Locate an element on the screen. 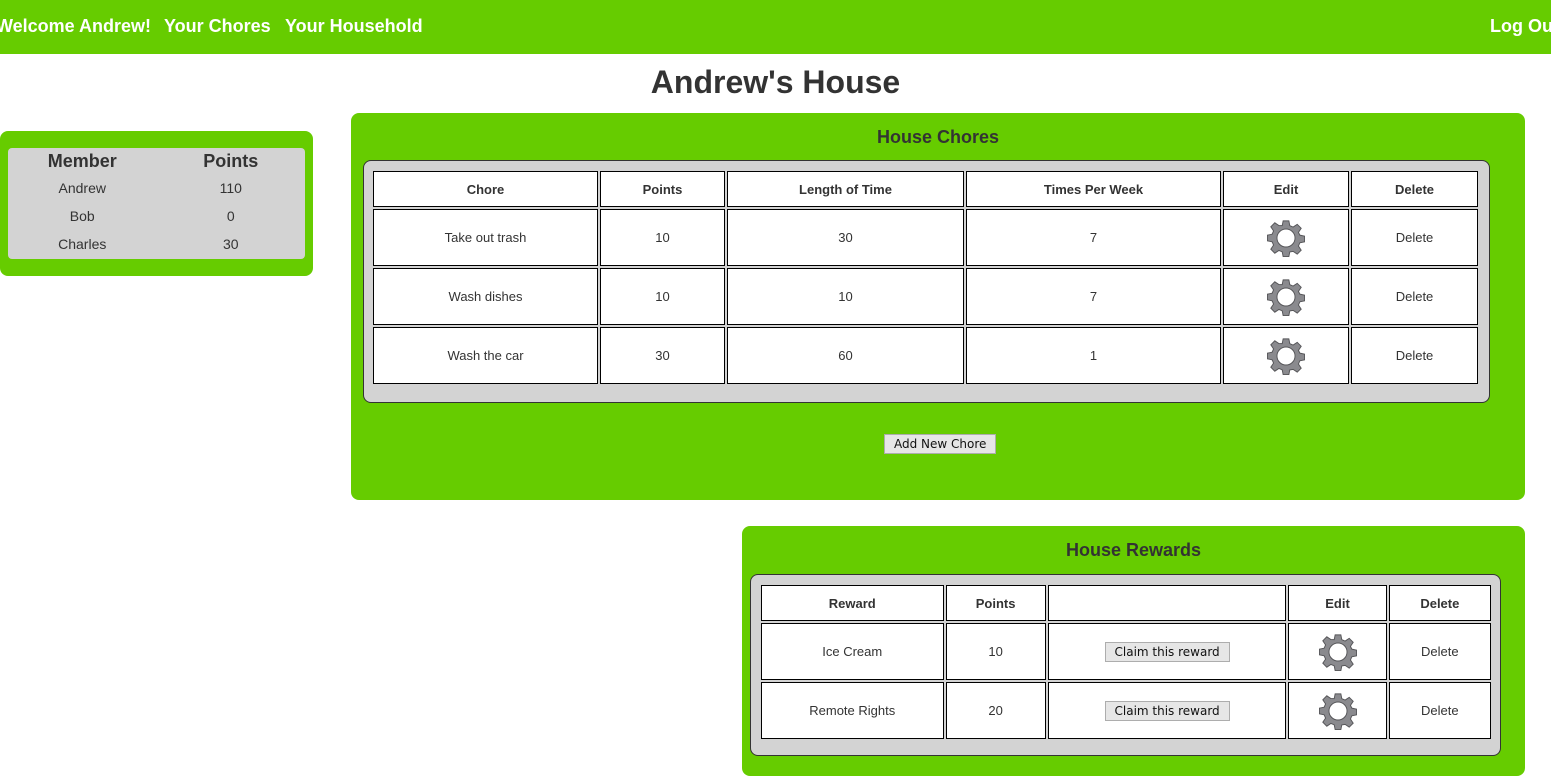  reward-name: Ice Cream is located at coordinates (852, 651).